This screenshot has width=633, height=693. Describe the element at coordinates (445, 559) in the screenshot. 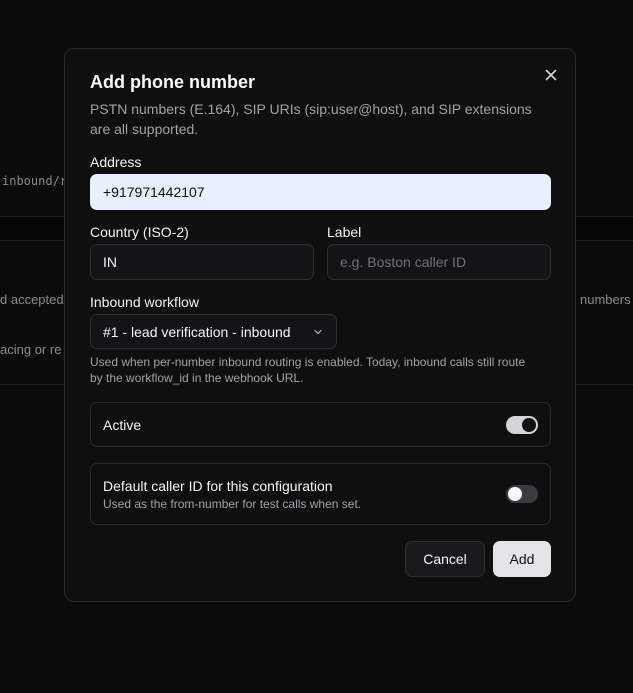

I see `cancel-button: Cancel` at that location.